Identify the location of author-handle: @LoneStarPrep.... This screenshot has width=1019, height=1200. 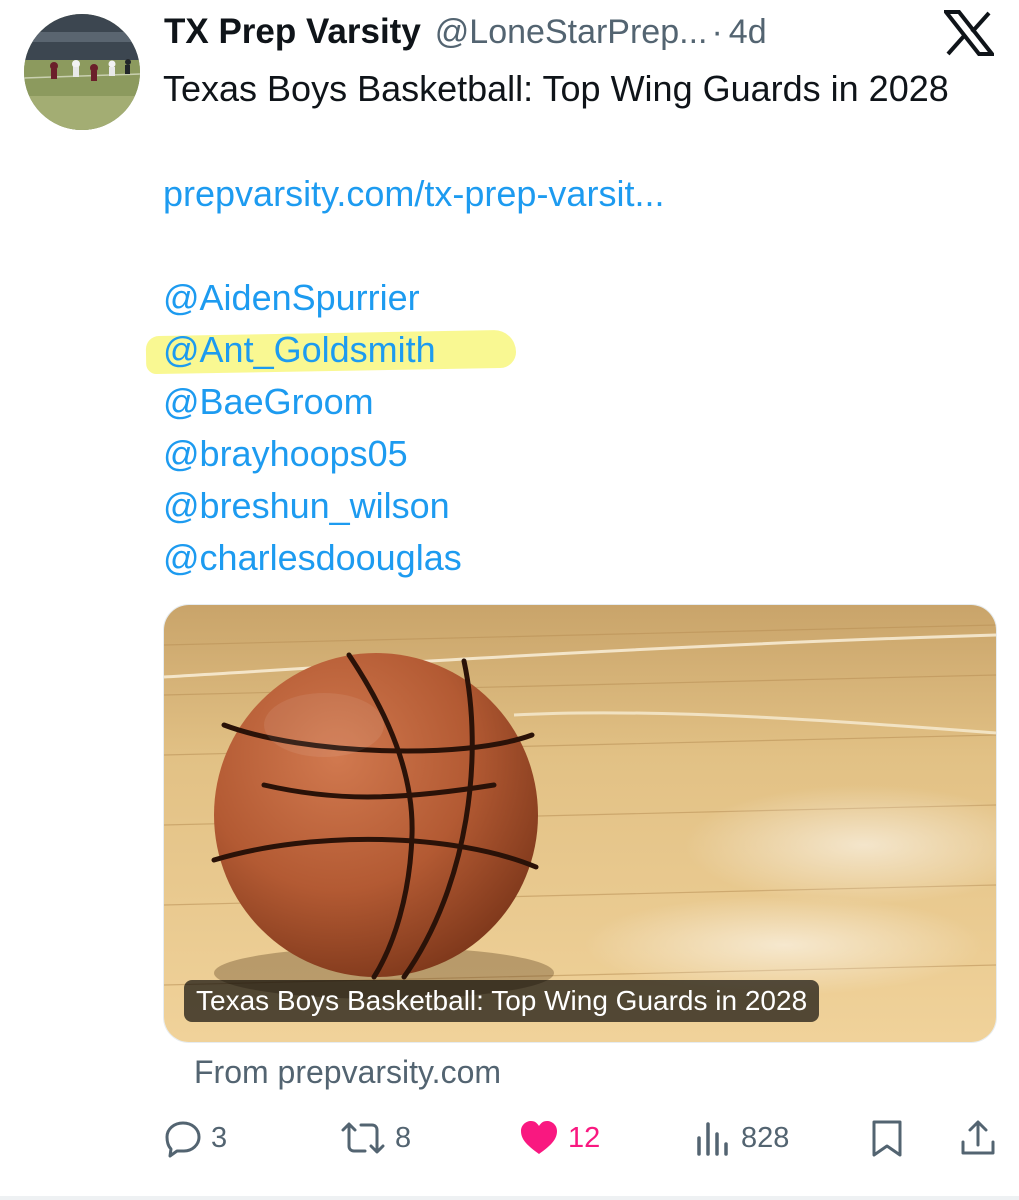
(571, 32).